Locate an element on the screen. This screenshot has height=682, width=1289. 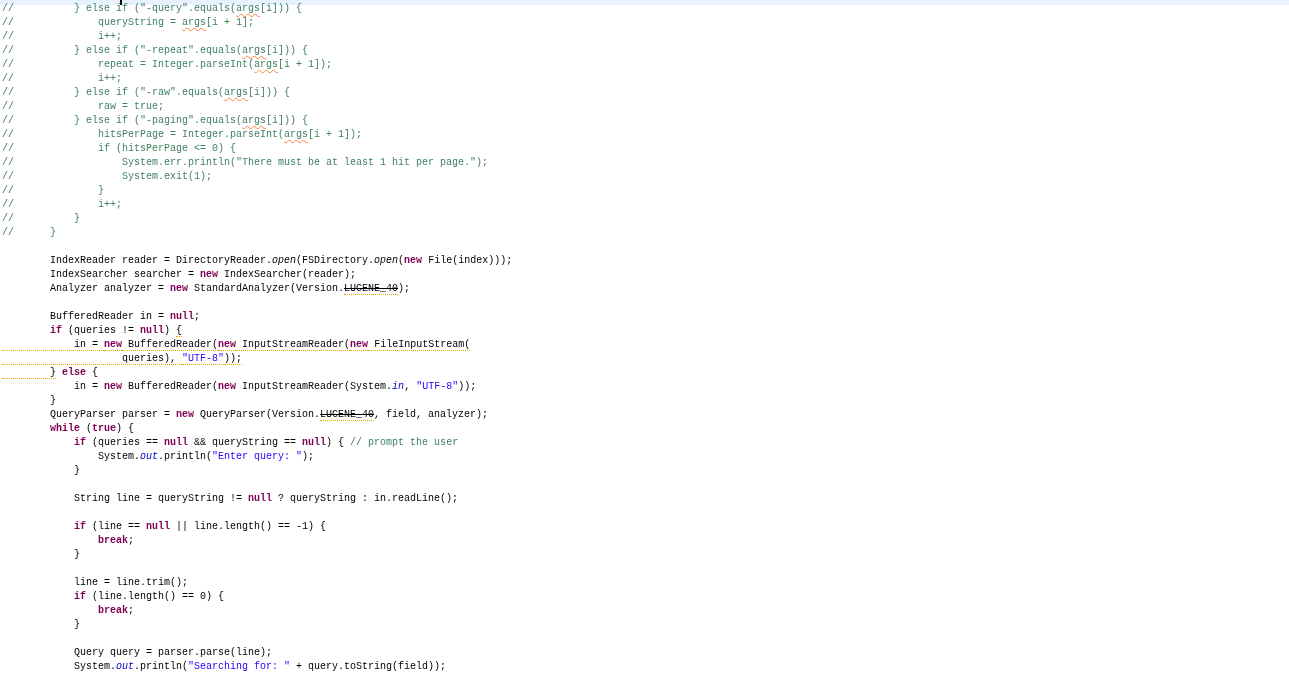
code-line: Analyzer analyzer = new StandardAnalyzer(Version.LUCENE_40); is located at coordinates (230, 289).